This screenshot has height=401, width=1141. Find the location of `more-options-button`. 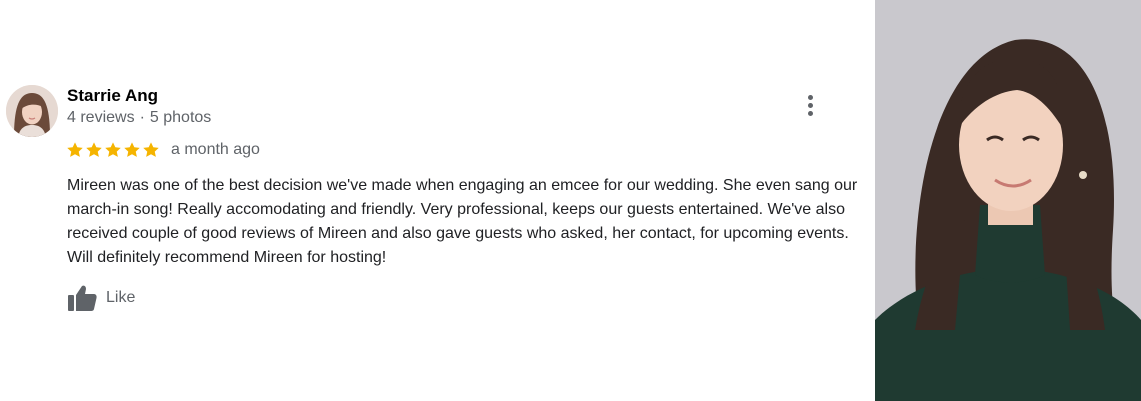

more-options-button is located at coordinates (810, 105).